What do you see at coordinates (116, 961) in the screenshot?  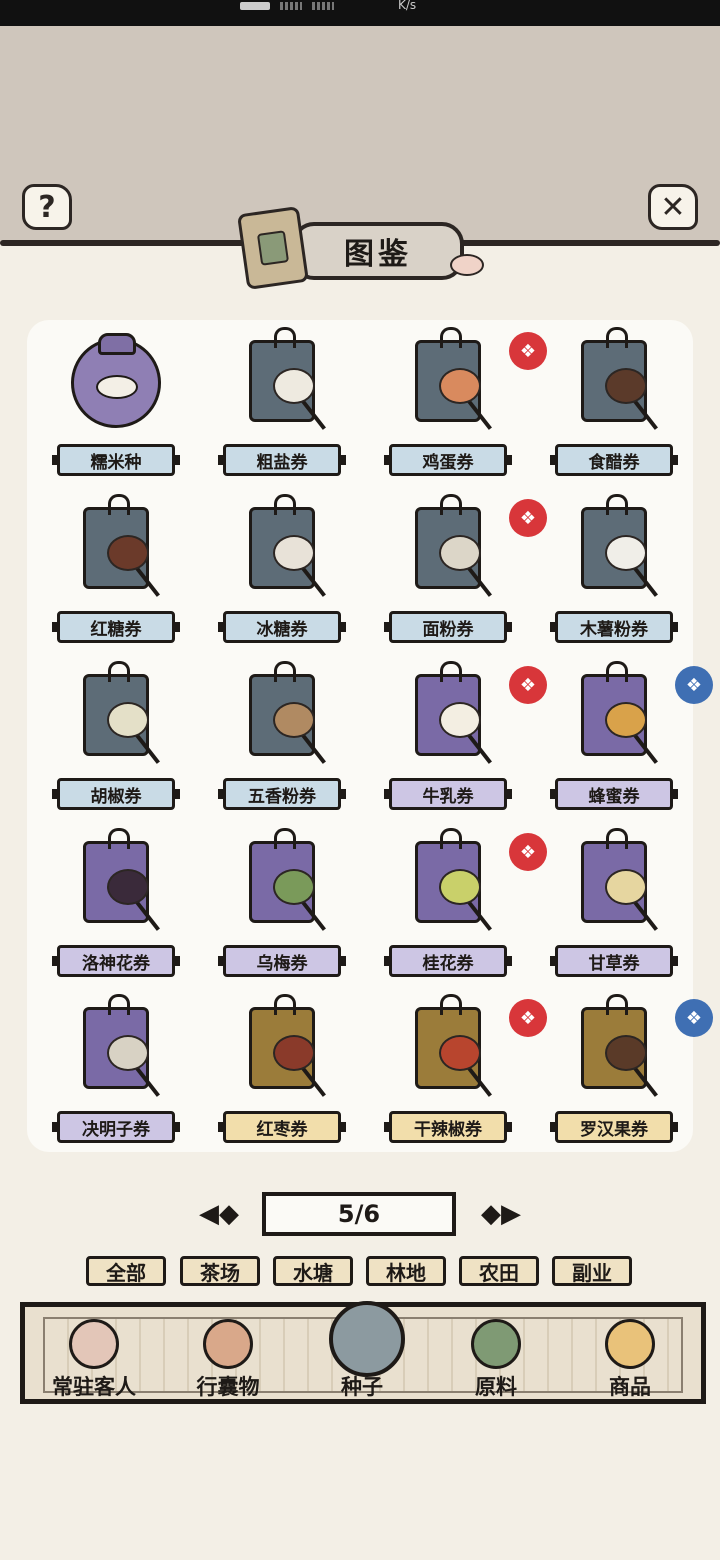 I see `item-label: 洛神花券` at bounding box center [116, 961].